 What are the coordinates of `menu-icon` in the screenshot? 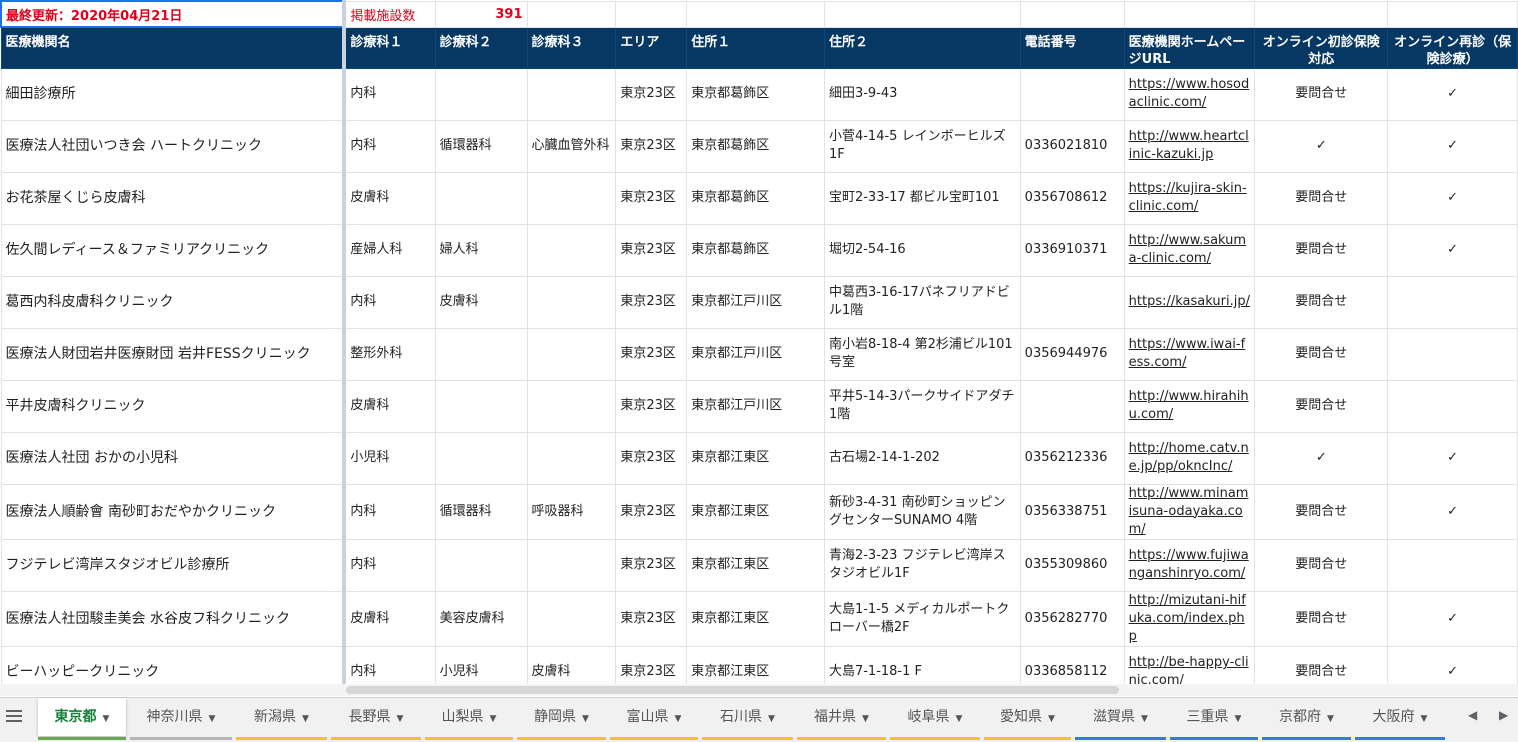 It's located at (14, 717).